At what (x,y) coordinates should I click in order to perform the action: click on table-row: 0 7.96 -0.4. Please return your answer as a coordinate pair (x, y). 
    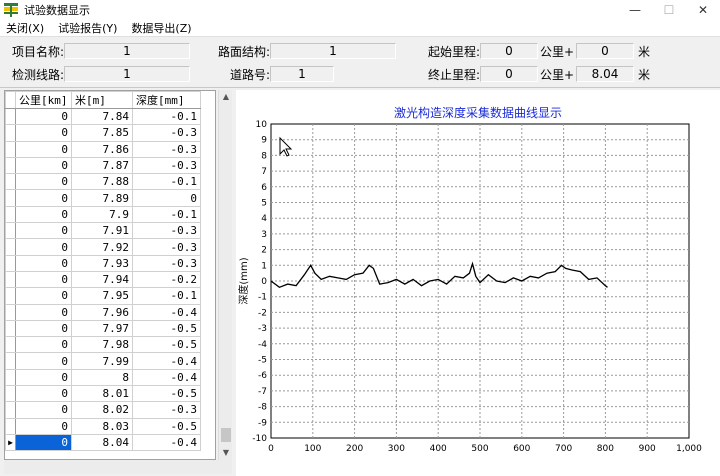
    Looking at the image, I should click on (103, 312).